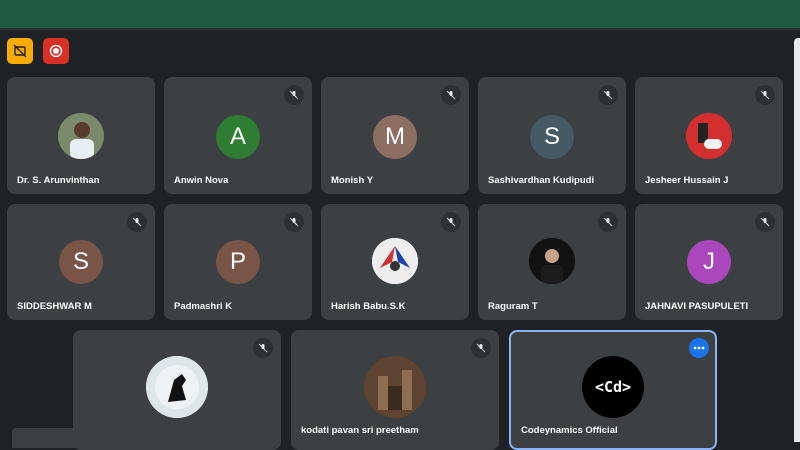  I want to click on participant-name: Harish Babu.S.K, so click(368, 306).